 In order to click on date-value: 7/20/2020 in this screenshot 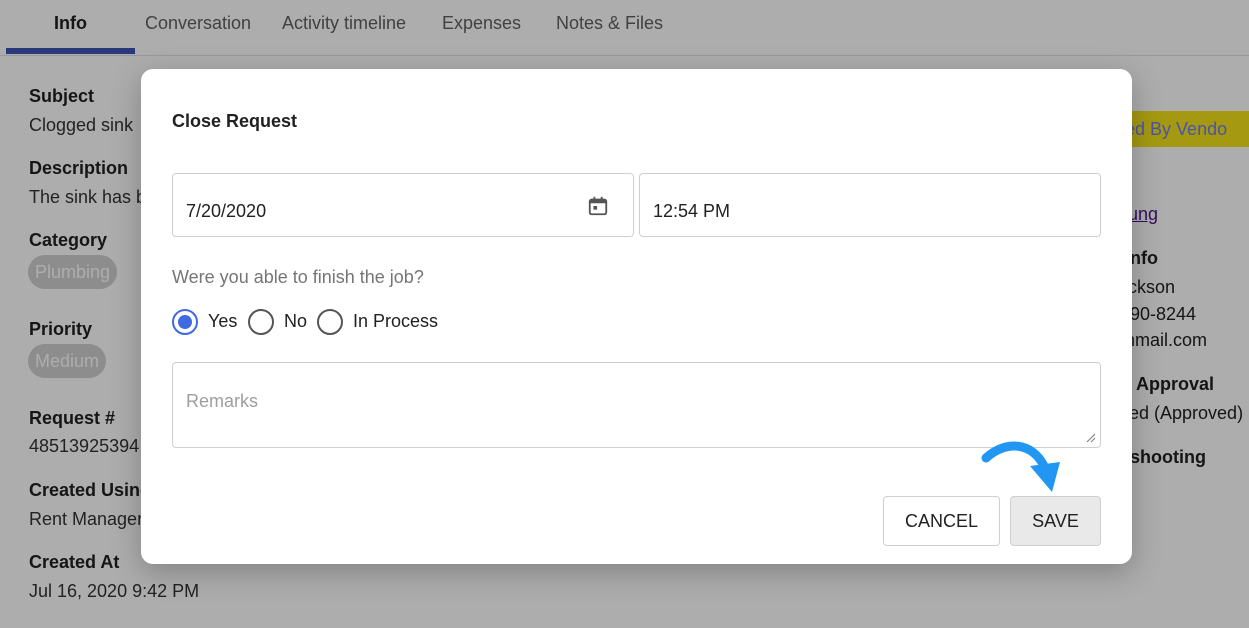, I will do `click(226, 211)`.